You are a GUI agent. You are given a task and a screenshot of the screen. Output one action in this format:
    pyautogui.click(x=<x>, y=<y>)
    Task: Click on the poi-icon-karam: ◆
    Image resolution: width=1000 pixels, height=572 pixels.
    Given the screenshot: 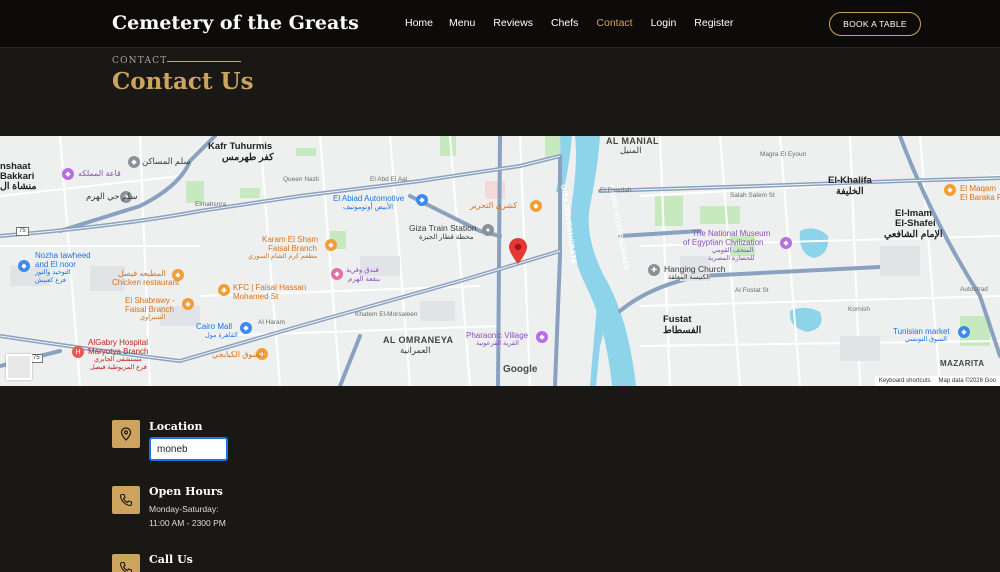 What is the action you would take?
    pyautogui.click(x=331, y=245)
    